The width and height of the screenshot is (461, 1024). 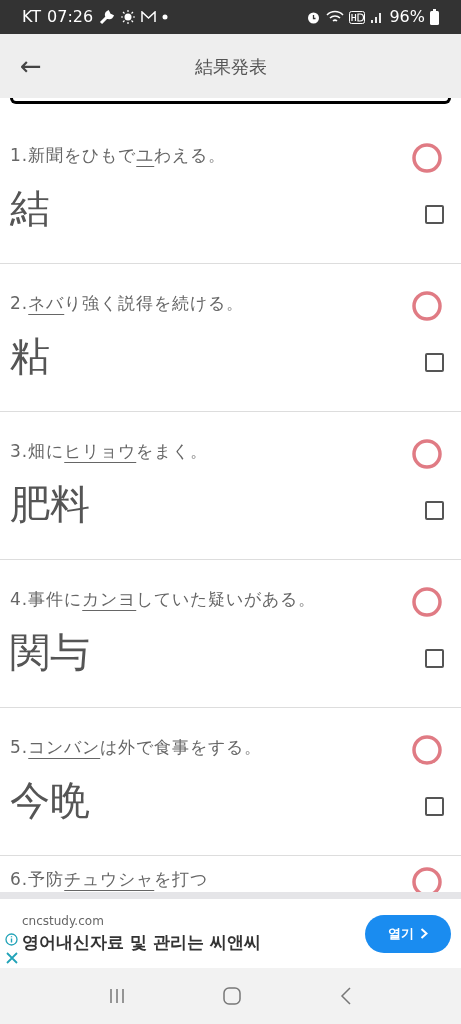 What do you see at coordinates (50, 652) in the screenshot?
I see `answer-text: 関与` at bounding box center [50, 652].